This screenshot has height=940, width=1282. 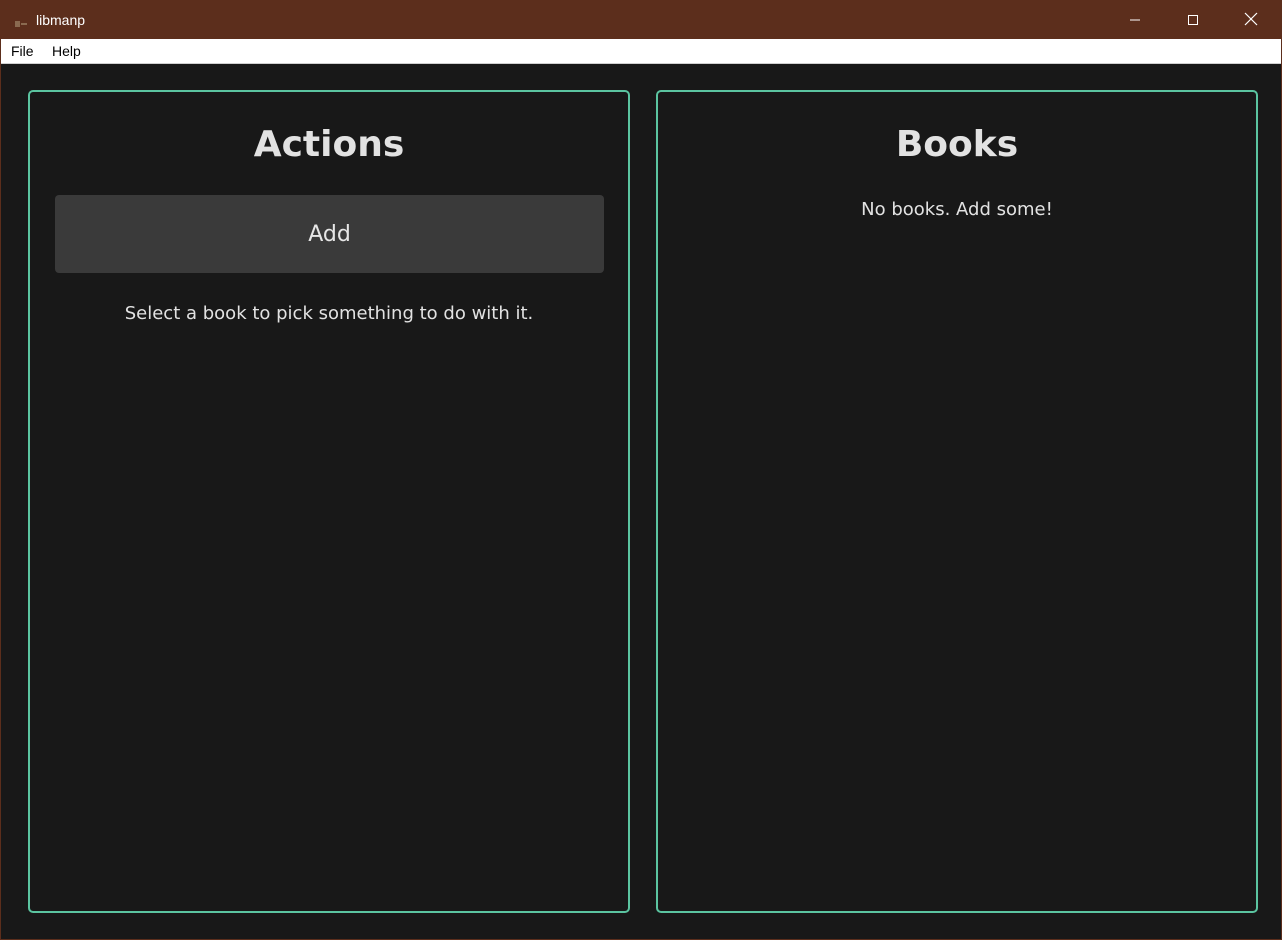 I want to click on maximize-button, so click(x=1193, y=20).